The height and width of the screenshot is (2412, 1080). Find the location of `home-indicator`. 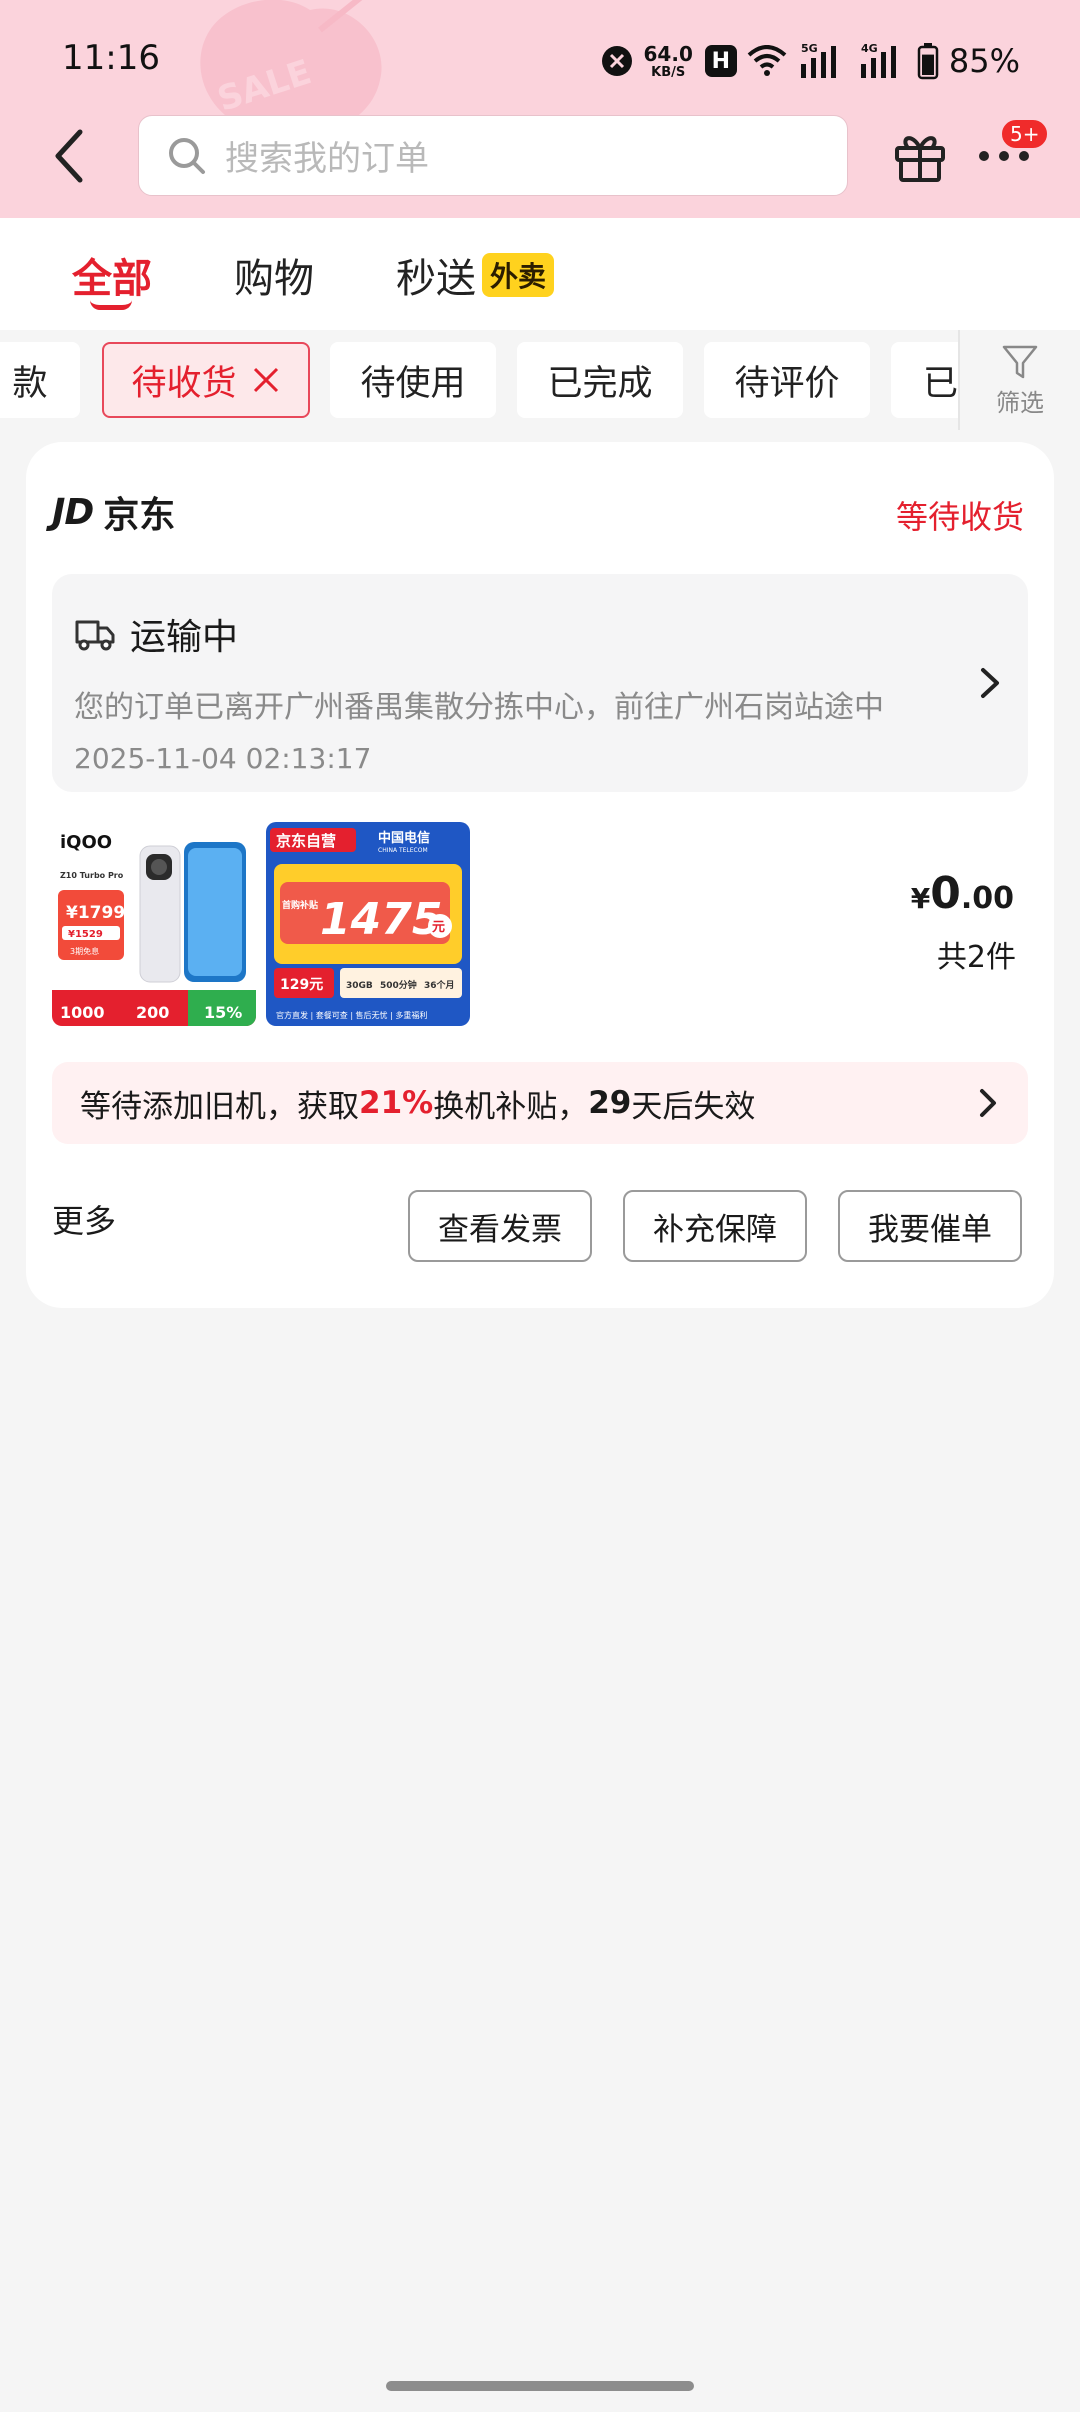

home-indicator is located at coordinates (540, 2386).